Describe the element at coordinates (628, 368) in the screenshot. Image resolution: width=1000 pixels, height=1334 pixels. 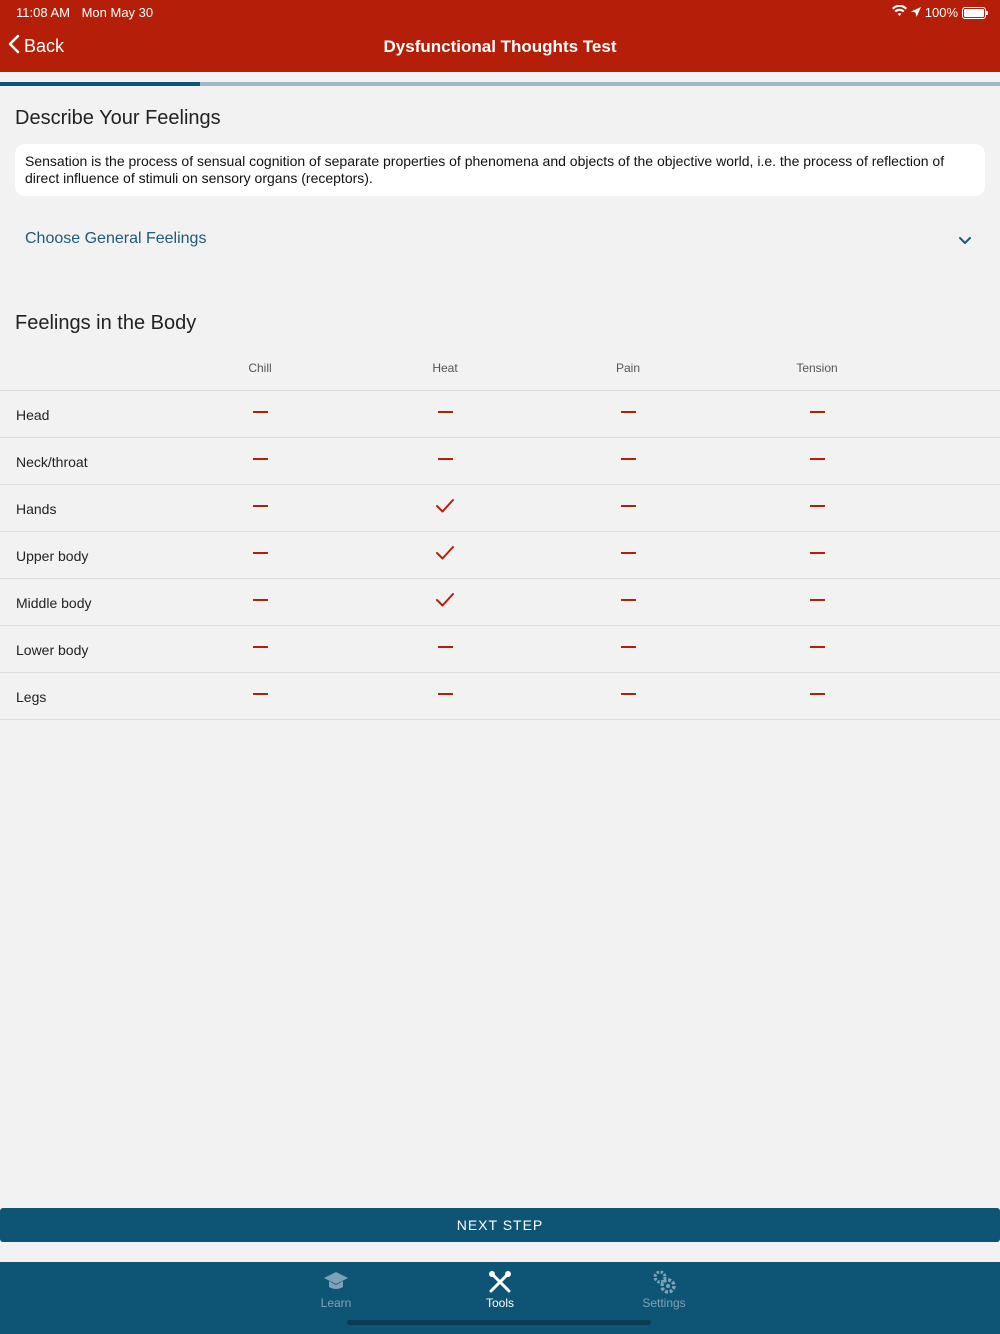
I see `column-header: Pain` at that location.